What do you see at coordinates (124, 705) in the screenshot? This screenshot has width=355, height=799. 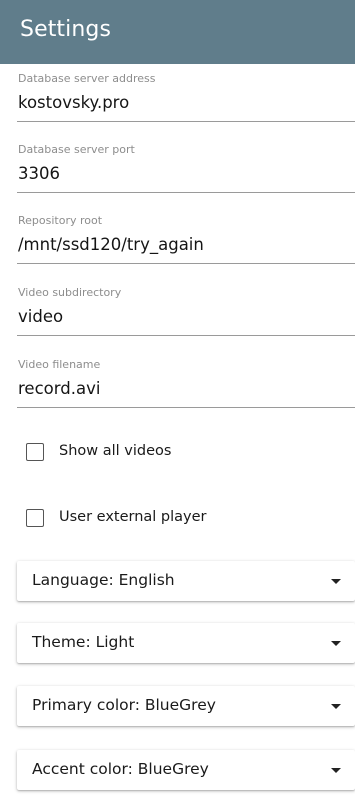 I see `select-value: Primary color: BlueGrey` at bounding box center [124, 705].